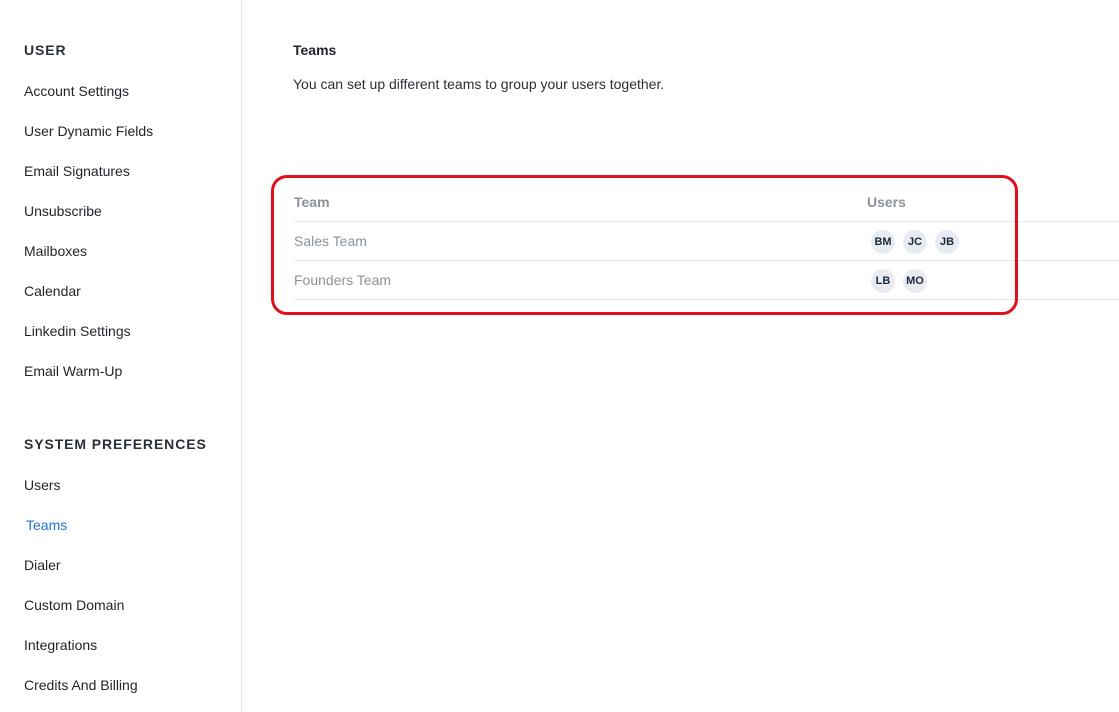 The height and width of the screenshot is (712, 1119). Describe the element at coordinates (76, 91) in the screenshot. I see `sidebar-item-account-settings: Account Settings` at that location.